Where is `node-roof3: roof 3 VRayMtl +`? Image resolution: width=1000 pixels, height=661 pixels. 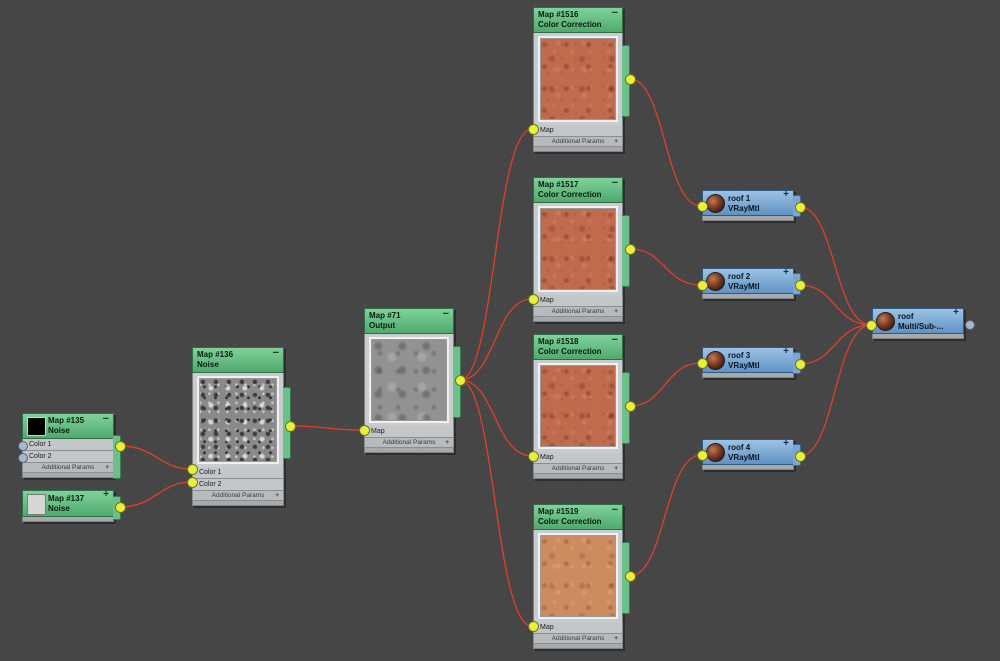 node-roof3: roof 3 VRayMtl + is located at coordinates (751, 362).